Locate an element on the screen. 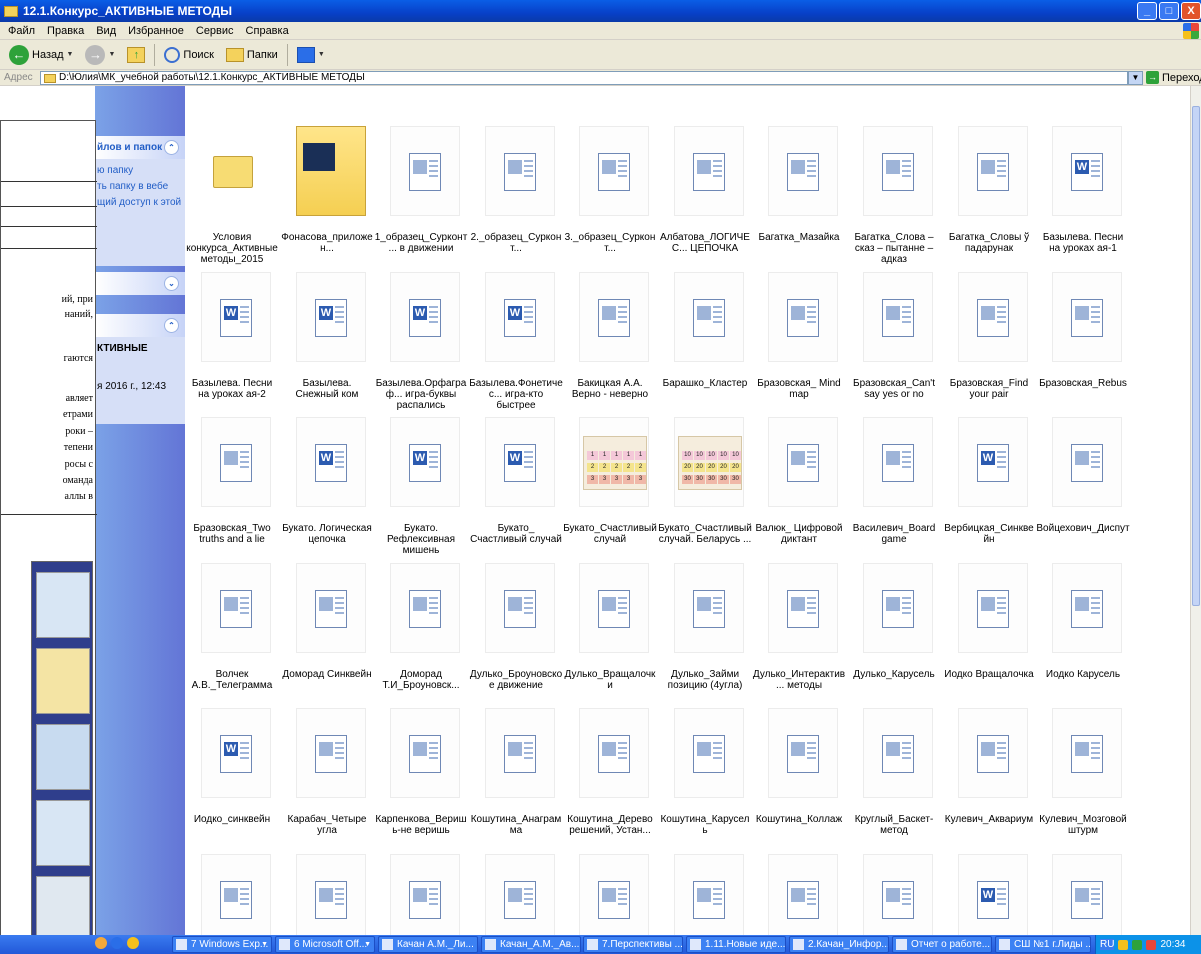 The width and height of the screenshot is (1201, 954). file-item: 1 1 1 1 1 2 2 2 2 2 3 3 3 3 3 Букато_Счастливый случай is located at coordinates (610, 461).